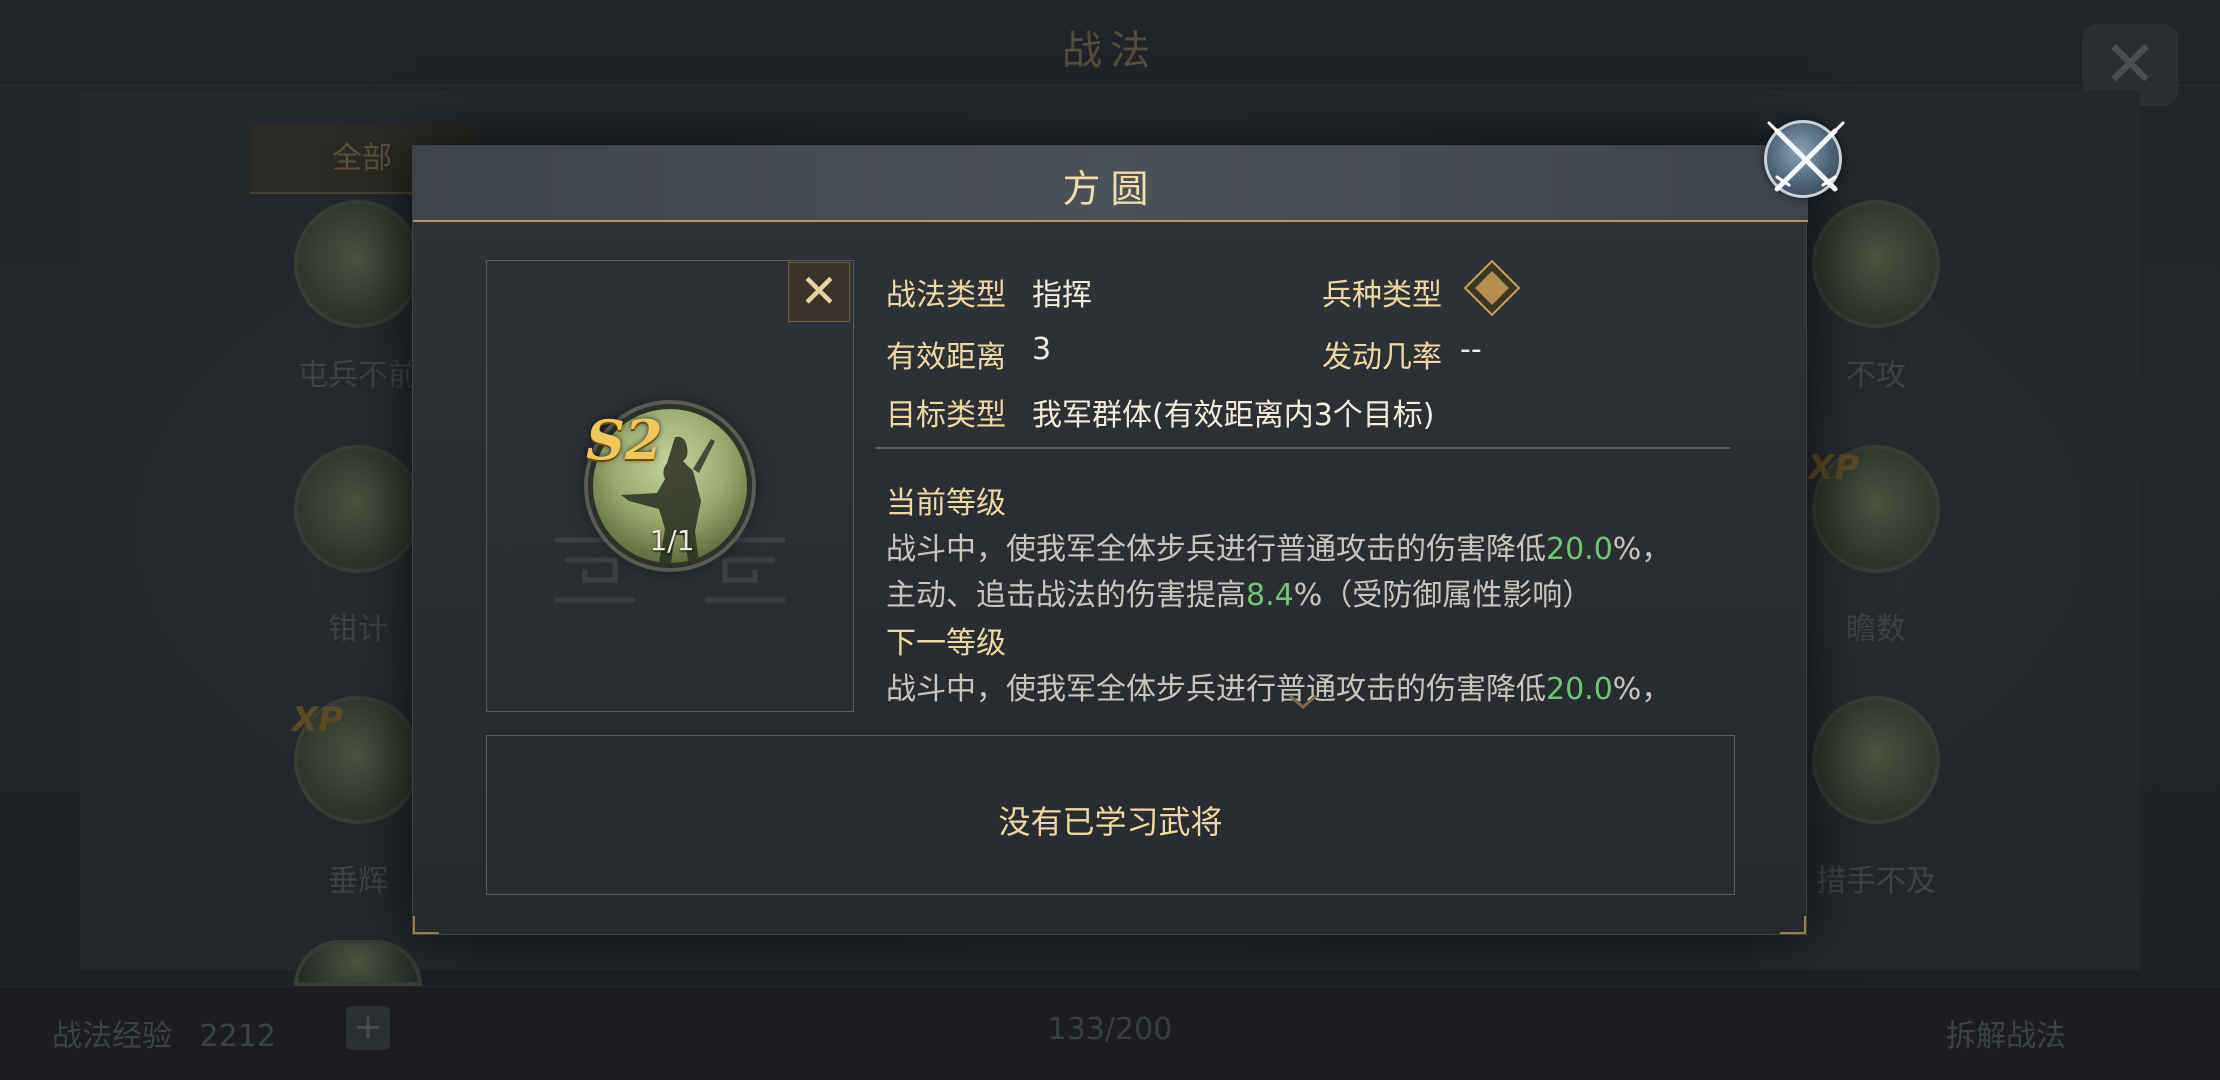 This screenshot has width=2220, height=1080. What do you see at coordinates (1382, 357) in the screenshot?
I see `trigger-rate-label: 发动几率` at bounding box center [1382, 357].